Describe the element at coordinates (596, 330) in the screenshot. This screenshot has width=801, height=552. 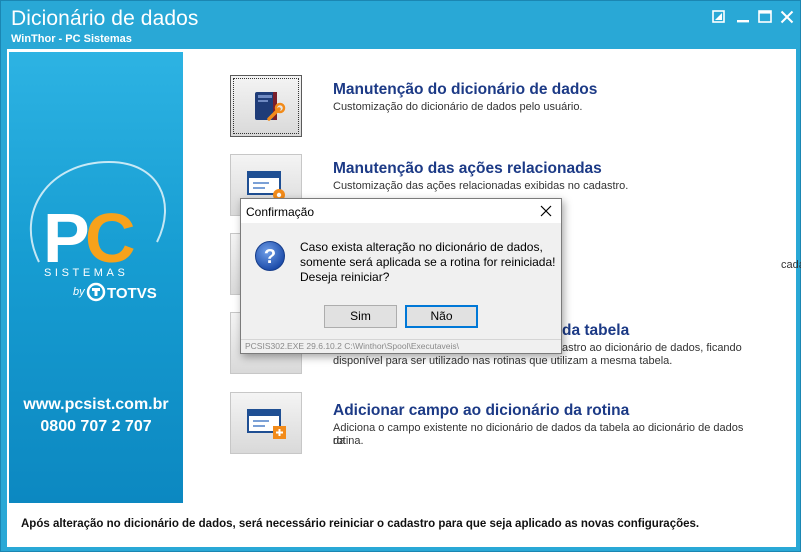
I see `item-title: da tabela` at that location.